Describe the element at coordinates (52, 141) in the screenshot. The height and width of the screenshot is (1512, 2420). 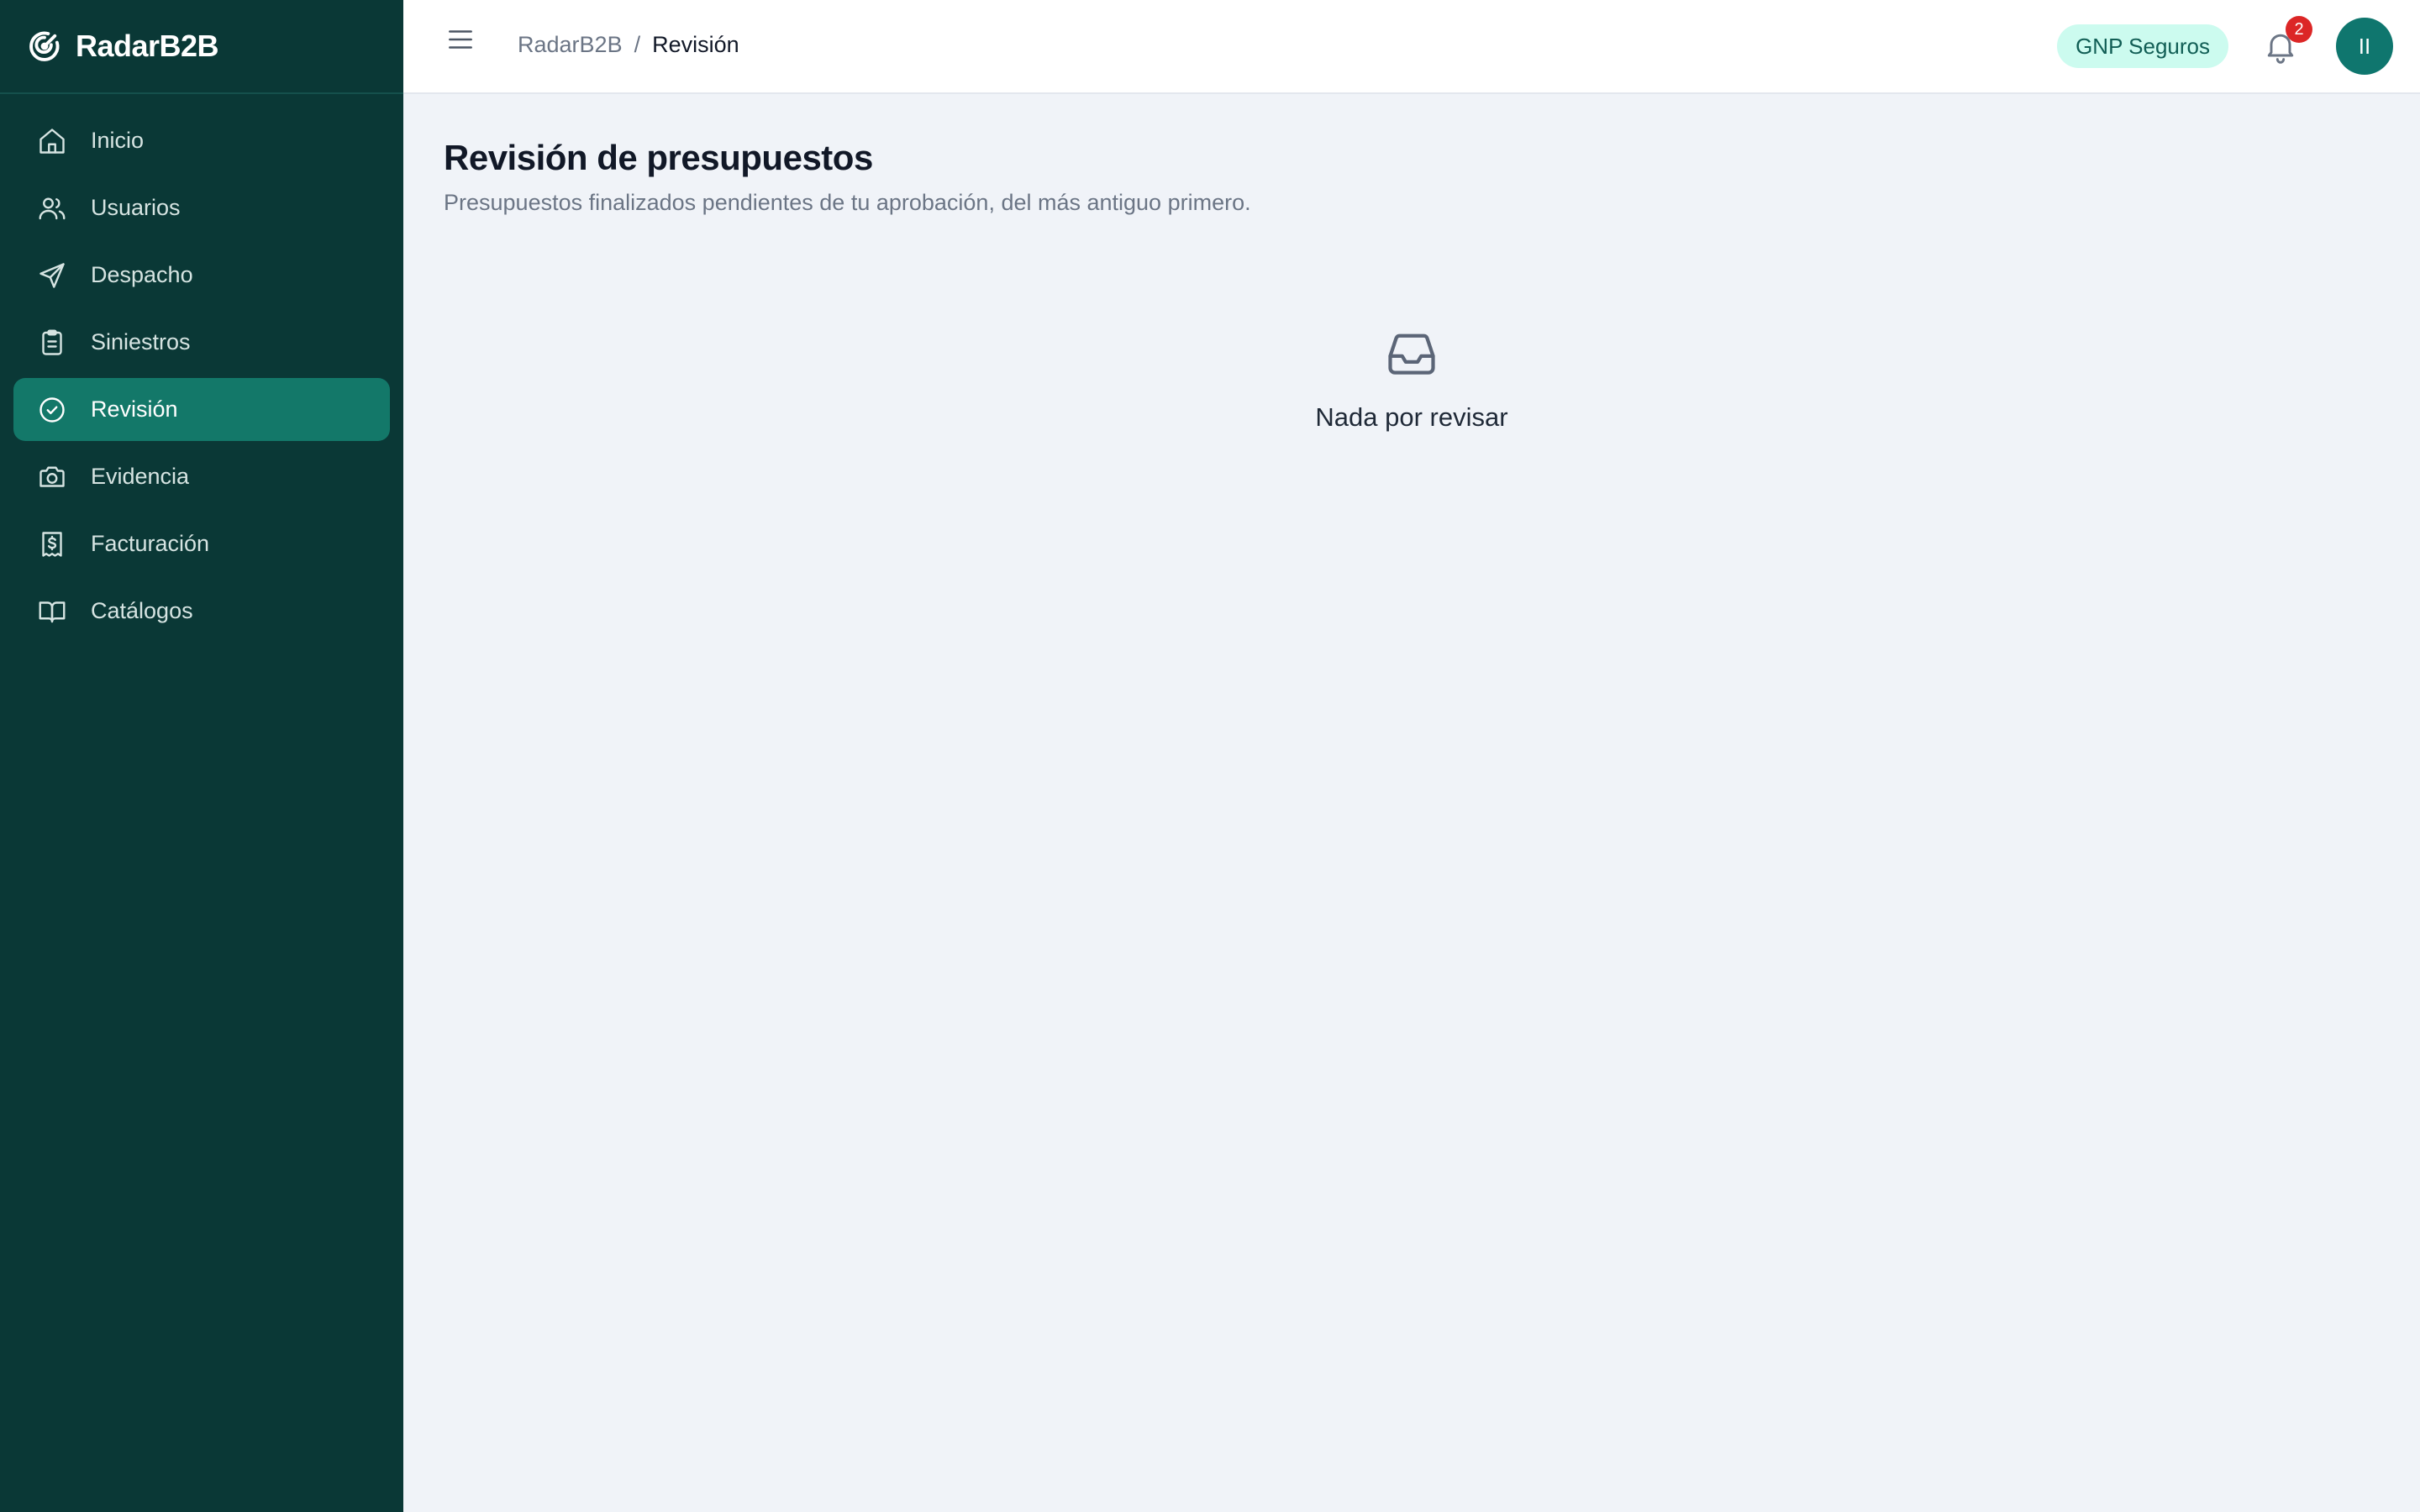
I see `home-icon` at that location.